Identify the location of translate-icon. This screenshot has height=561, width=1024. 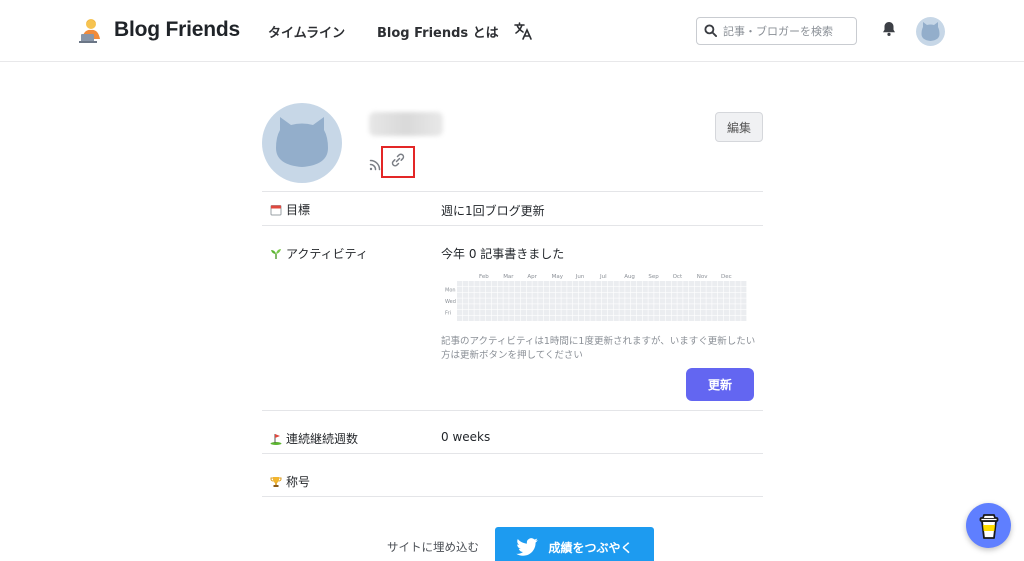
(523, 31).